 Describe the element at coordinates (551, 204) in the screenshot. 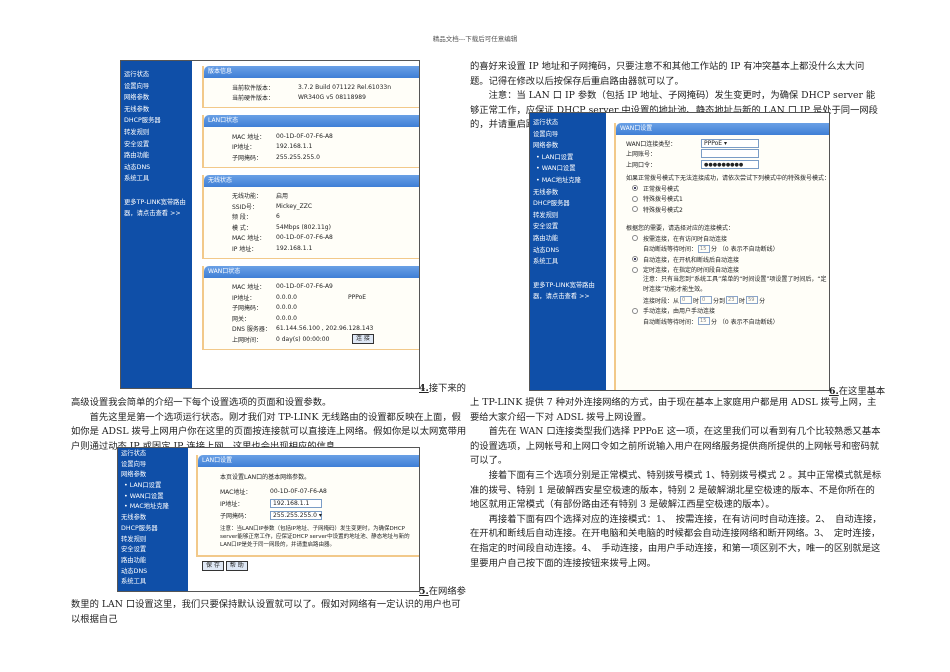

I see `menu-item: DHCP服务器` at that location.